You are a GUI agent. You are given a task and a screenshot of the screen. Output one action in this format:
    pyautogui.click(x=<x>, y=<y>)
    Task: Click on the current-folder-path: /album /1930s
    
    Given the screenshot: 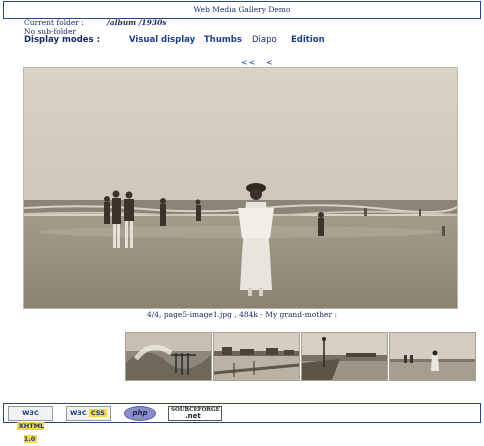 What is the action you would take?
    pyautogui.click(x=137, y=22)
    